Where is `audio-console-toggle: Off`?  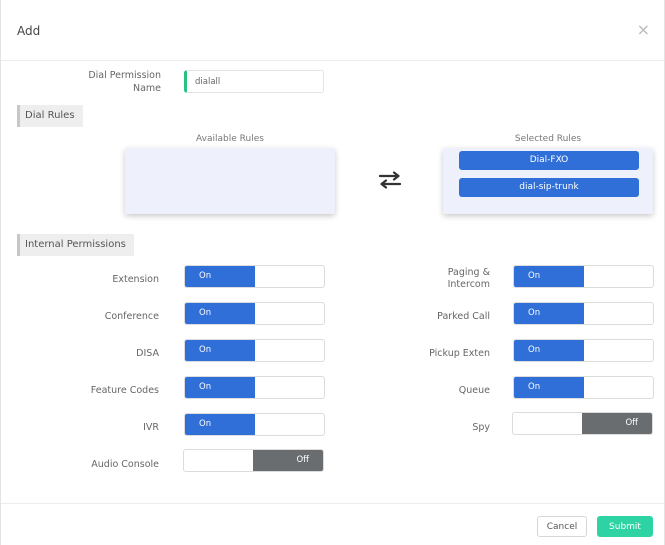 audio-console-toggle: Off is located at coordinates (253, 460).